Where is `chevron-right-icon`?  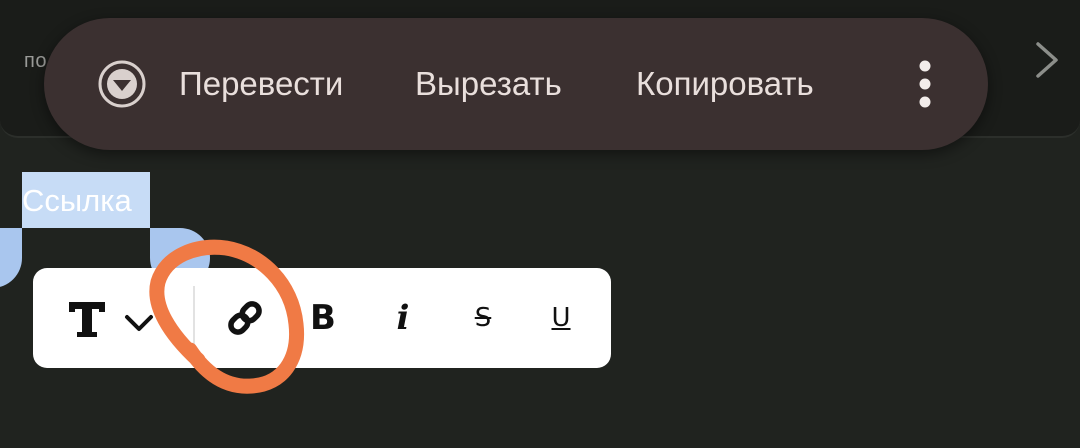
chevron-right-icon is located at coordinates (1047, 60).